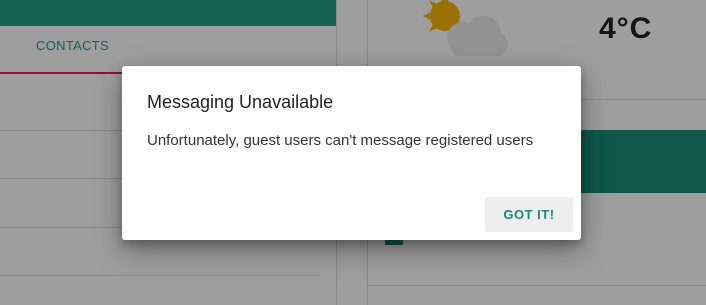 The height and width of the screenshot is (305, 706). What do you see at coordinates (529, 214) in the screenshot?
I see `got-it-button: GOT IT!` at bounding box center [529, 214].